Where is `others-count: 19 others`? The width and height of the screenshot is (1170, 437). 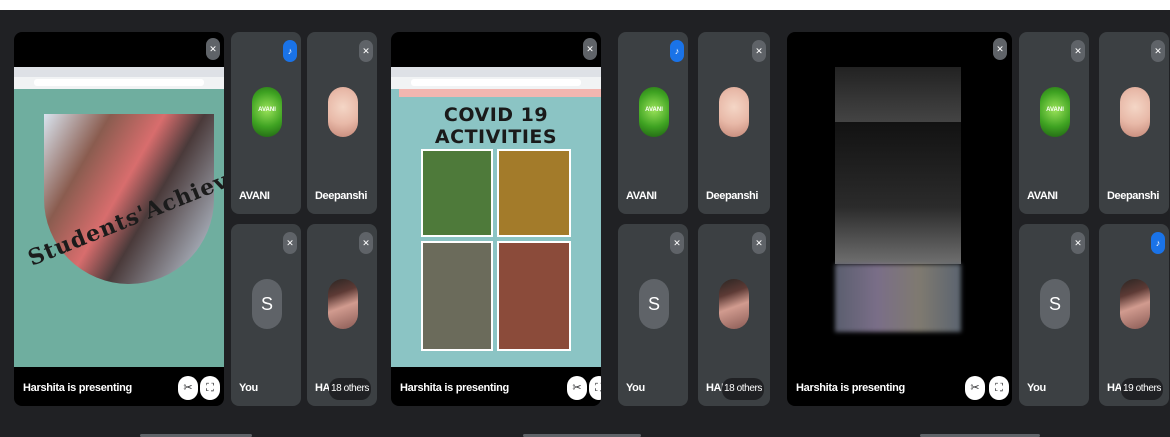
others-count: 19 others is located at coordinates (1142, 389).